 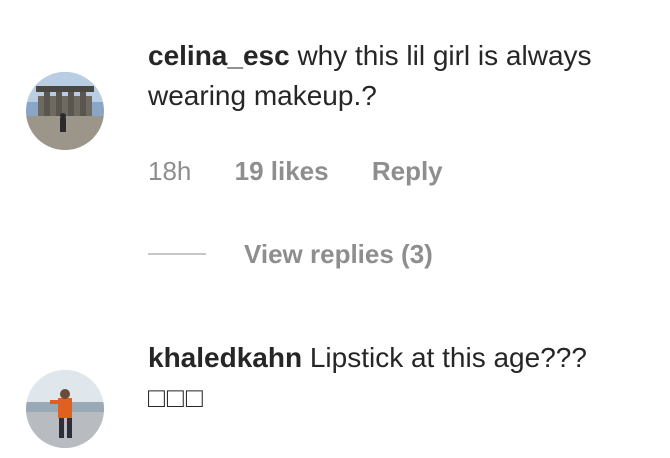 What do you see at coordinates (177, 254) in the screenshot?
I see `replies-divider` at bounding box center [177, 254].